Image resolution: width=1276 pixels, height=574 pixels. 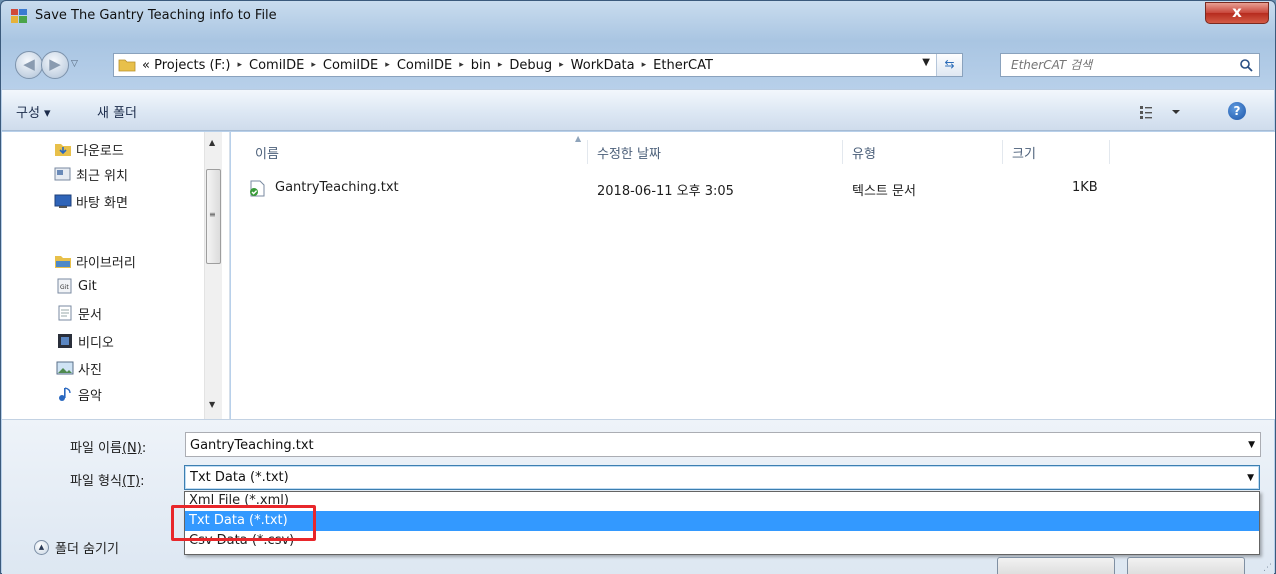 I want to click on column-header-modified: 수정한 날짜, so click(x=629, y=152).